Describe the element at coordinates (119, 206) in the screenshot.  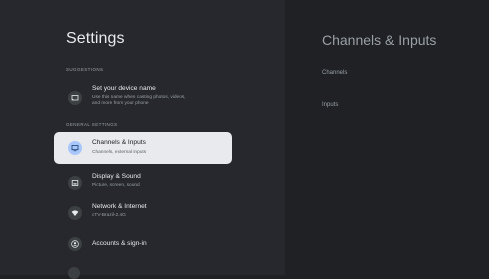
I see `network-internet-title: Network & Internet` at that location.